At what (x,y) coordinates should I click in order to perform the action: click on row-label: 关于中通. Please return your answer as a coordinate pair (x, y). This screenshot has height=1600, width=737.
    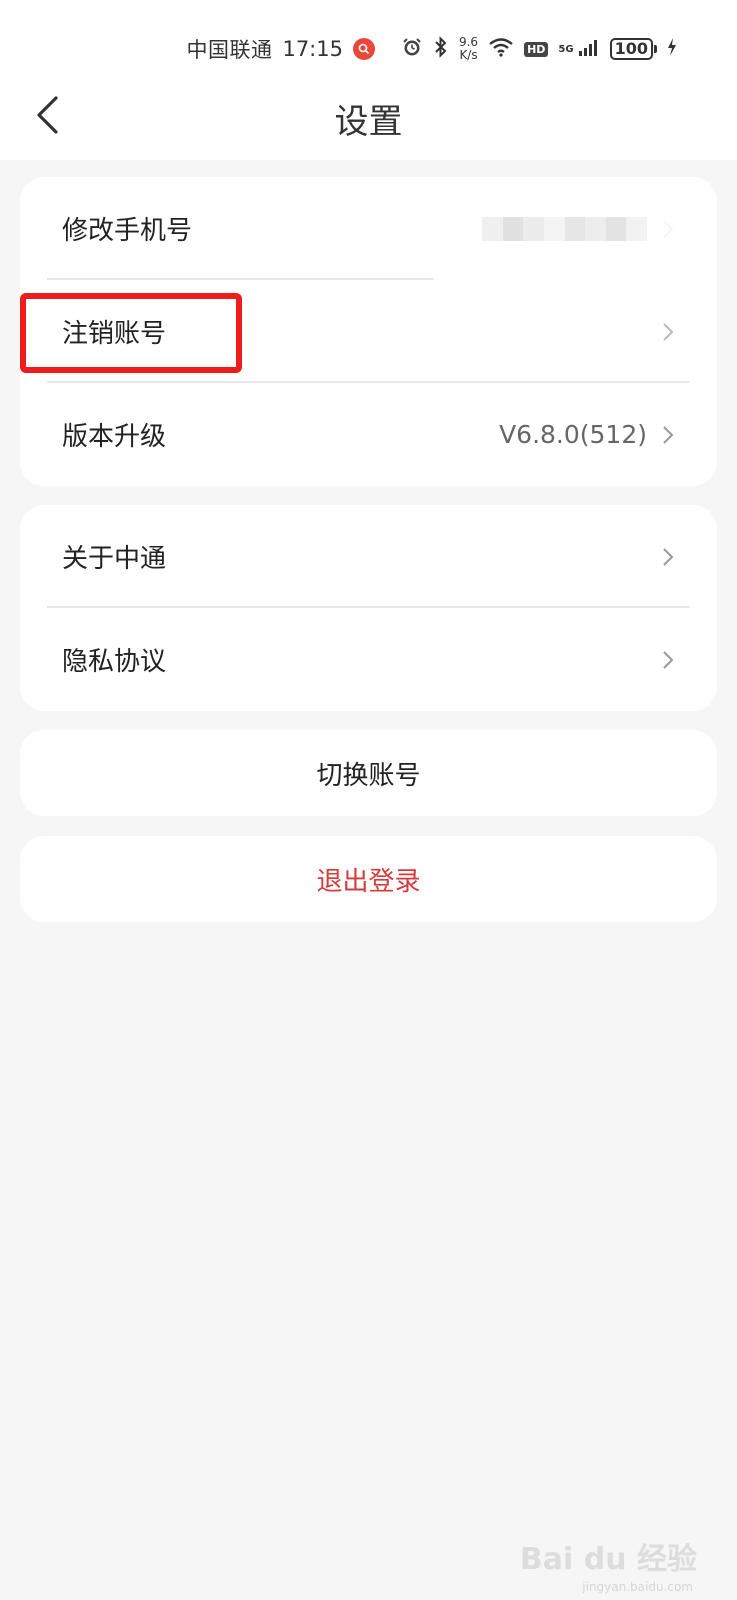
    Looking at the image, I should click on (114, 559).